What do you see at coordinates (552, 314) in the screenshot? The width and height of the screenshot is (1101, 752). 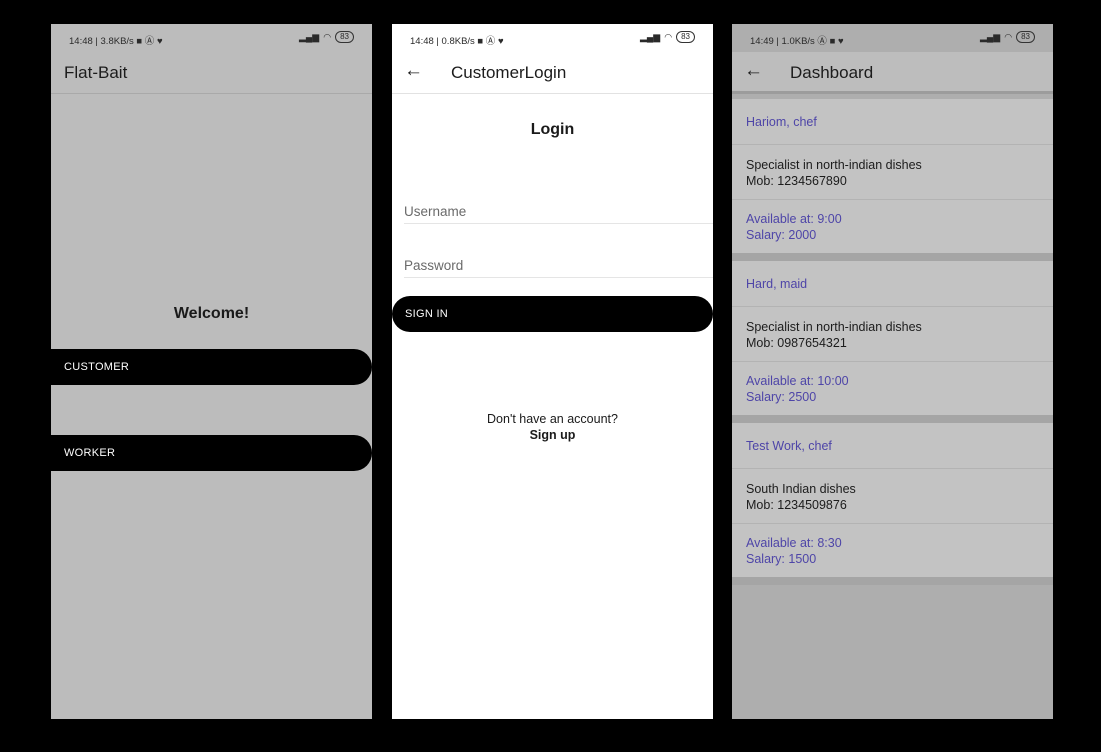 I see `sign-in-button: SIGN IN` at bounding box center [552, 314].